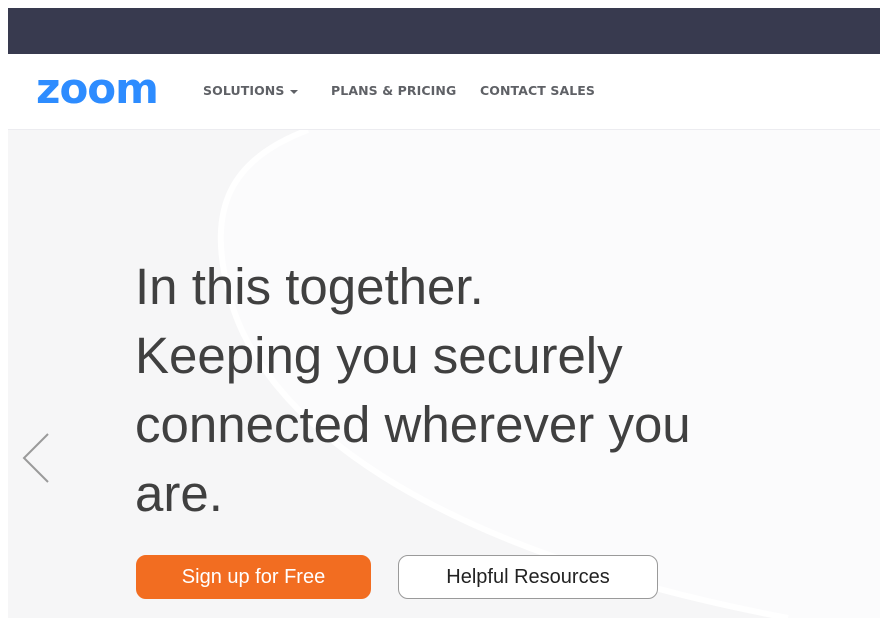  I want to click on zoom-logo: zoom, so click(97, 89).